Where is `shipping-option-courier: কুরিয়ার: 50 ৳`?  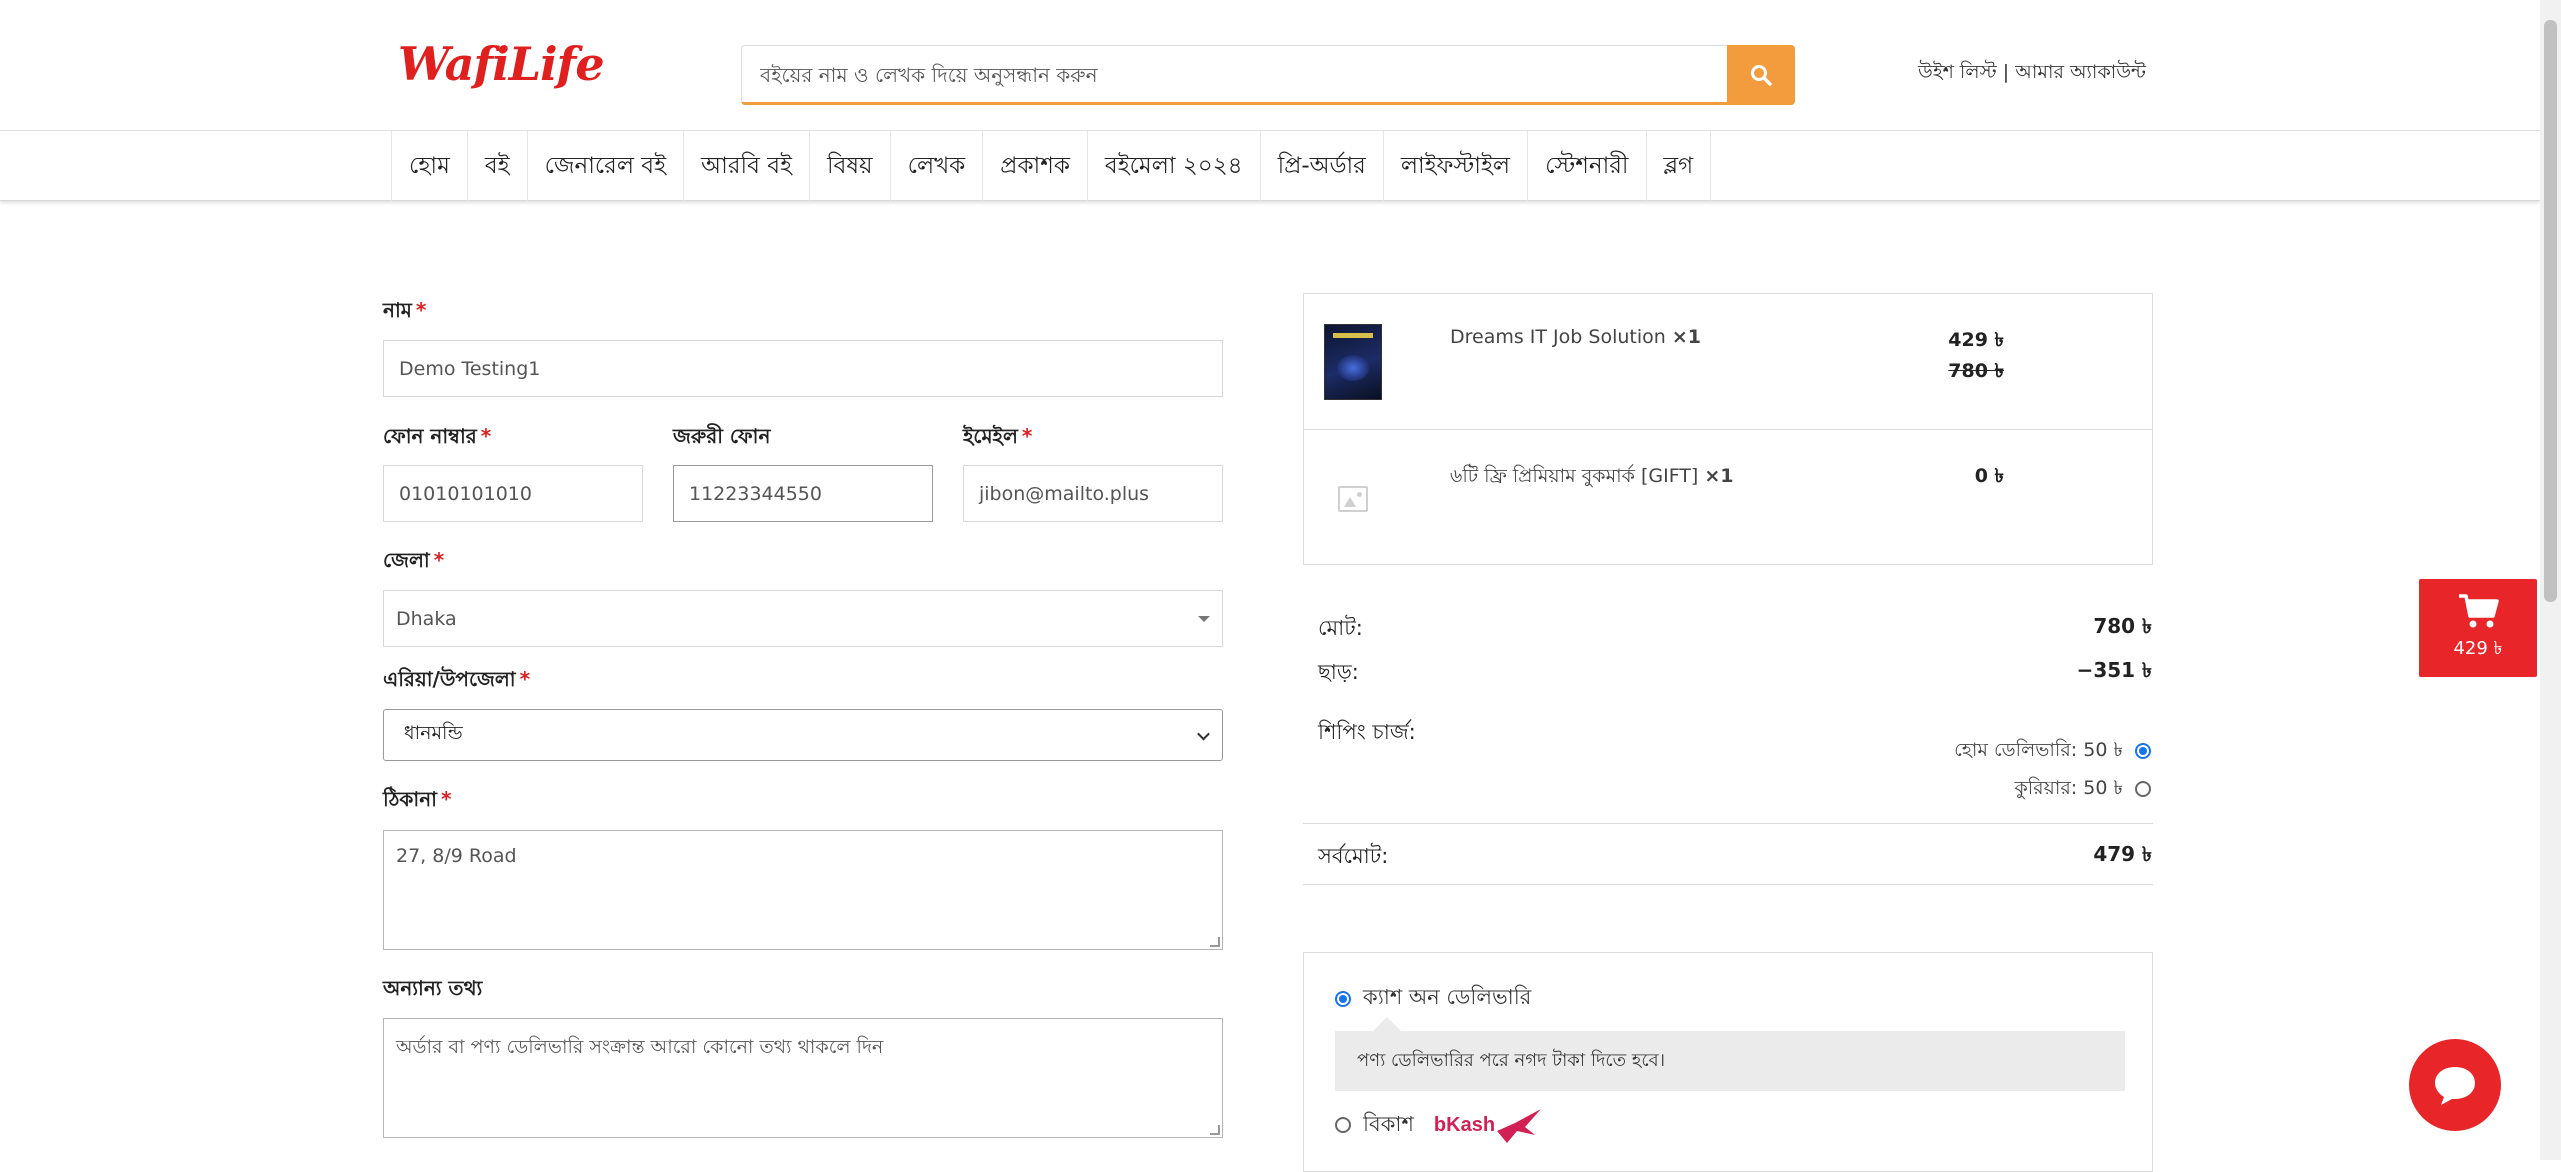 shipping-option-courier: কুরিয়ার: 50 ৳ is located at coordinates (1975, 790).